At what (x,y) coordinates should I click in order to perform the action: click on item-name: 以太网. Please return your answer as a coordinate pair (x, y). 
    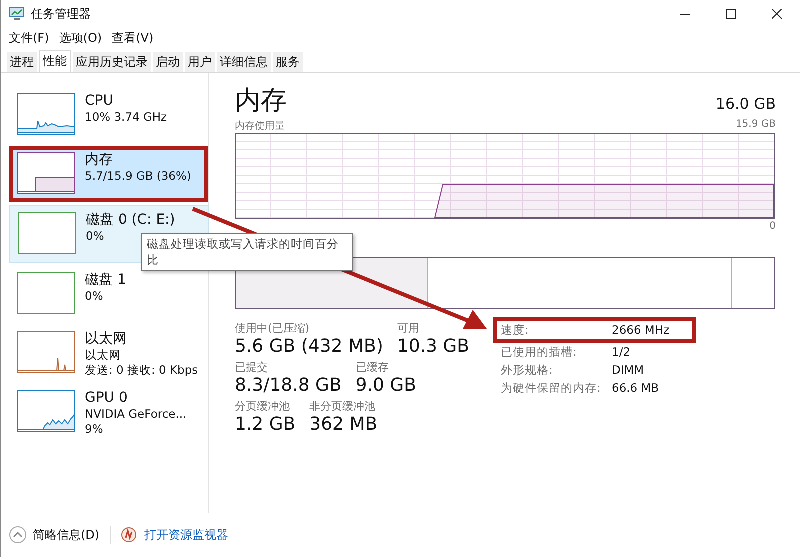
    Looking at the image, I should click on (106, 339).